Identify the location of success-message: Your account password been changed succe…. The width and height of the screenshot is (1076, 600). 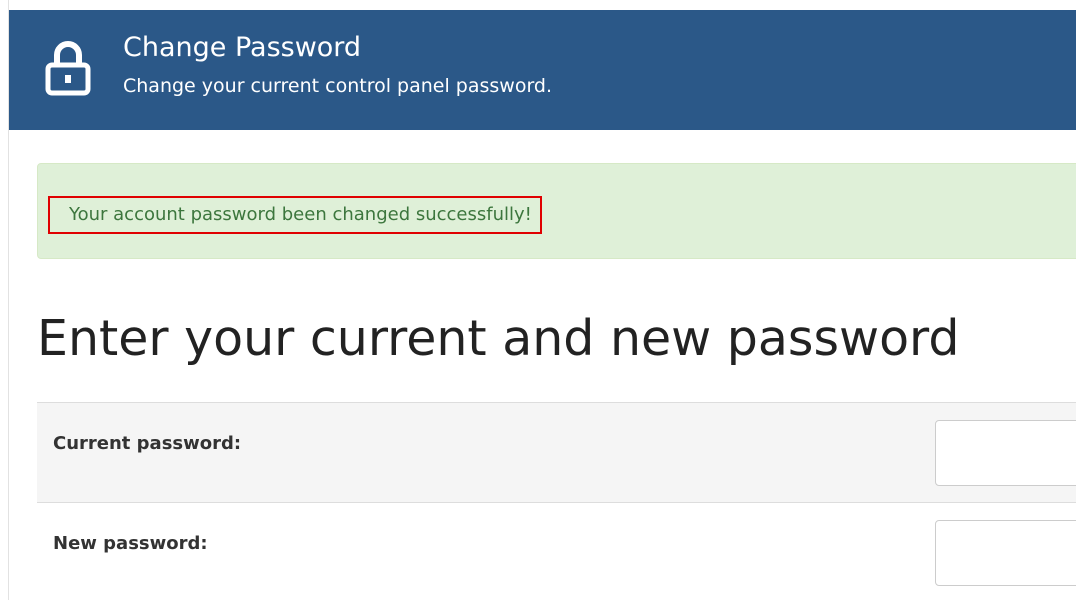
(295, 215).